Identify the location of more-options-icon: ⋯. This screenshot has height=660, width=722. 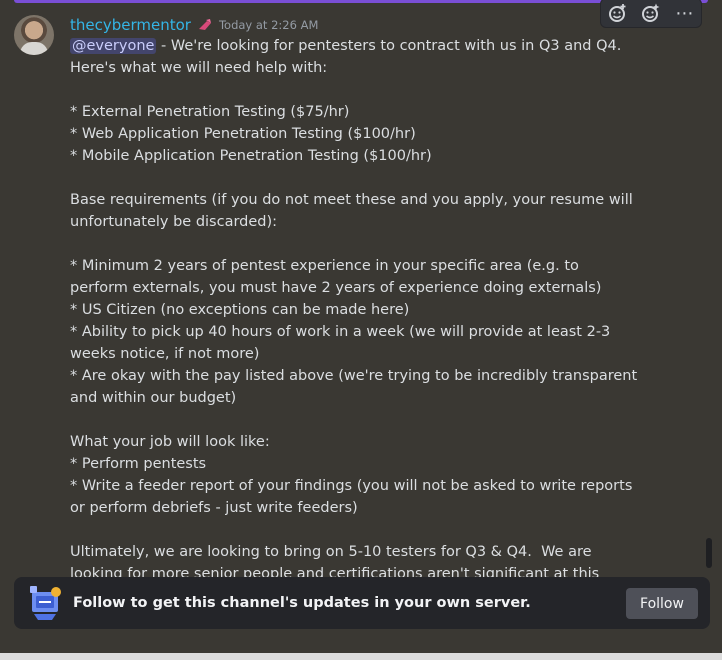
(684, 13).